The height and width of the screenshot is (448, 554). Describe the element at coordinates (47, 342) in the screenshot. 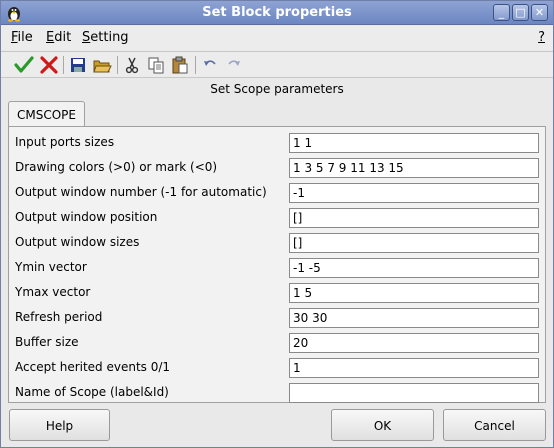

I see `param-label: Buffer size` at that location.